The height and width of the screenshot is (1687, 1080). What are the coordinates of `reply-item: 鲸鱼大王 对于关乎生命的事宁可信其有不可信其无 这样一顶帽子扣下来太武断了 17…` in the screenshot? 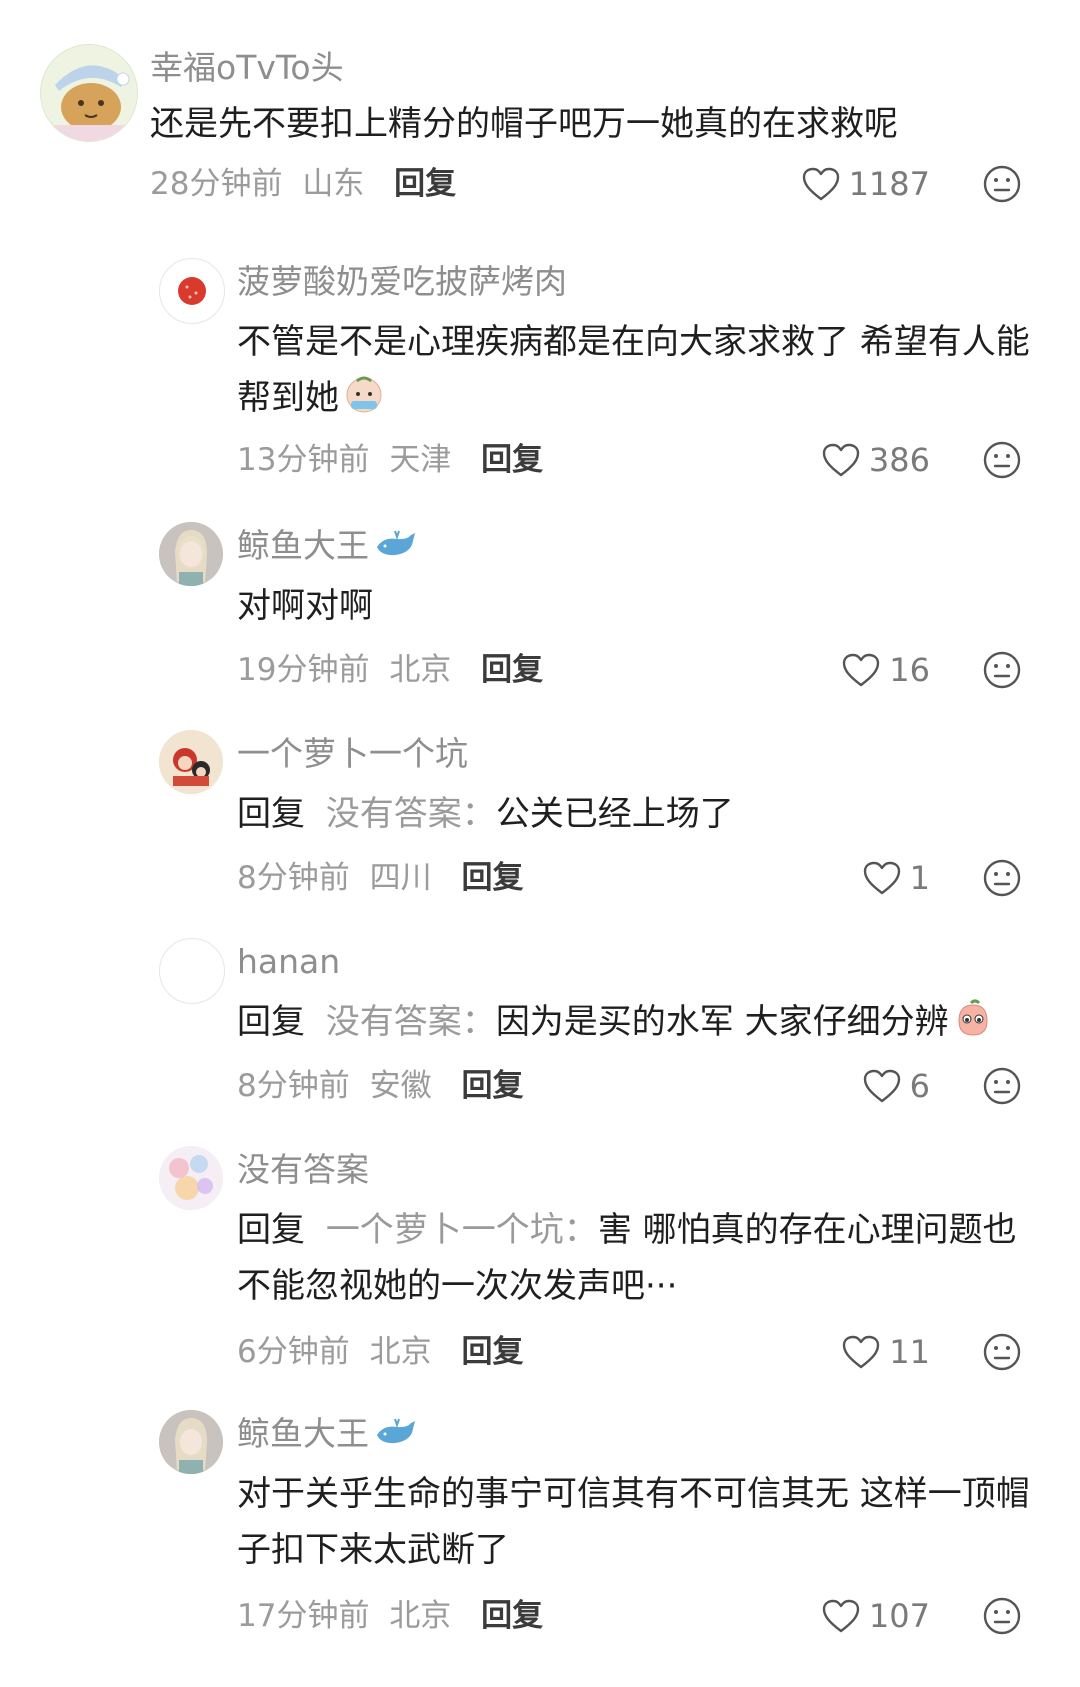 It's located at (540, 1530).